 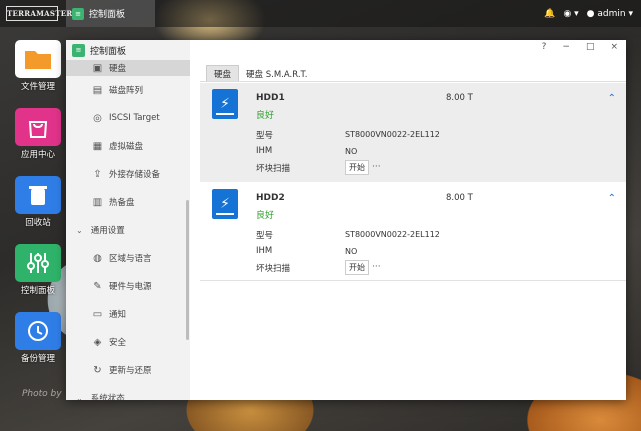 I want to click on sidebar-group-general: ⌄ 通用设置, so click(x=128, y=230).